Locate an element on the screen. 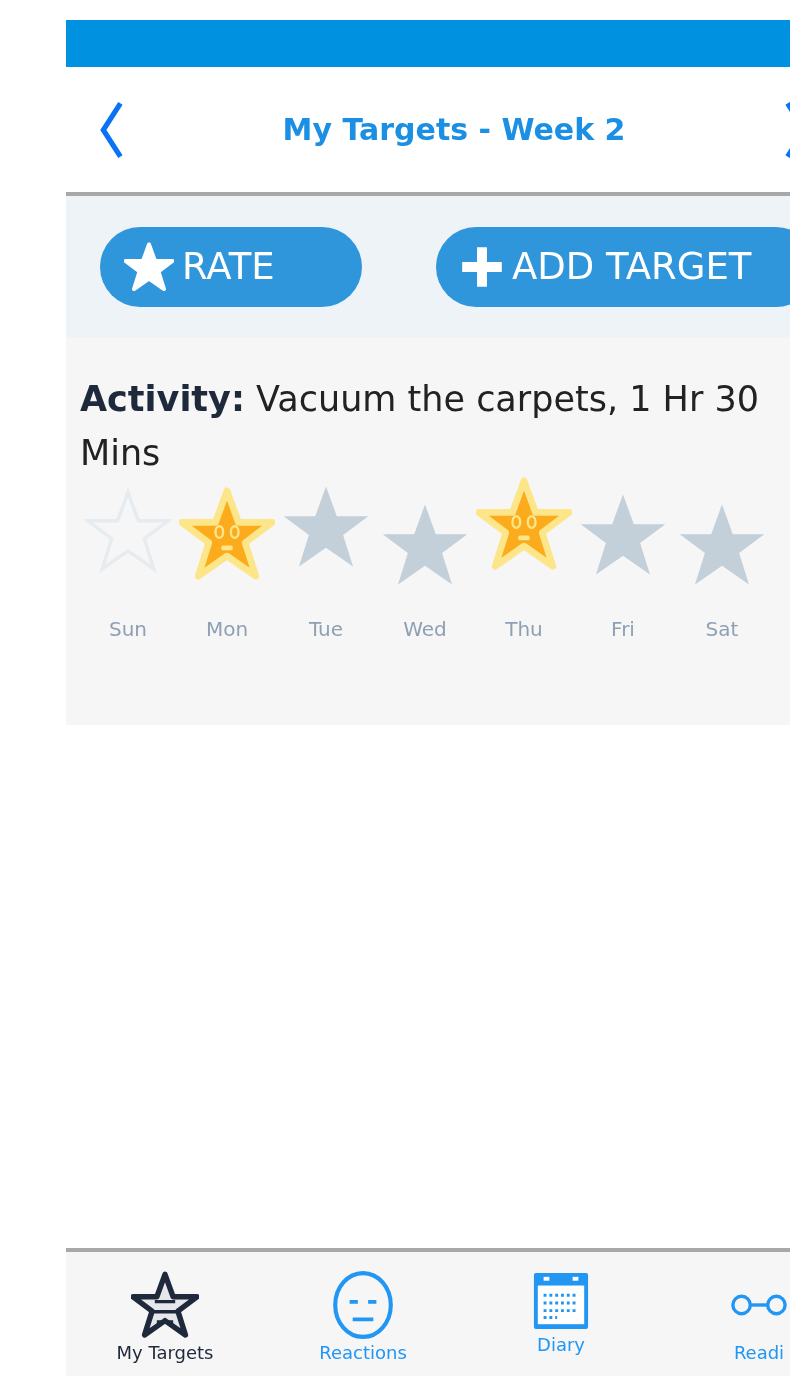 Image resolution: width=790 pixels, height=1376 pixels. rate-button: RATE is located at coordinates (231, 267).